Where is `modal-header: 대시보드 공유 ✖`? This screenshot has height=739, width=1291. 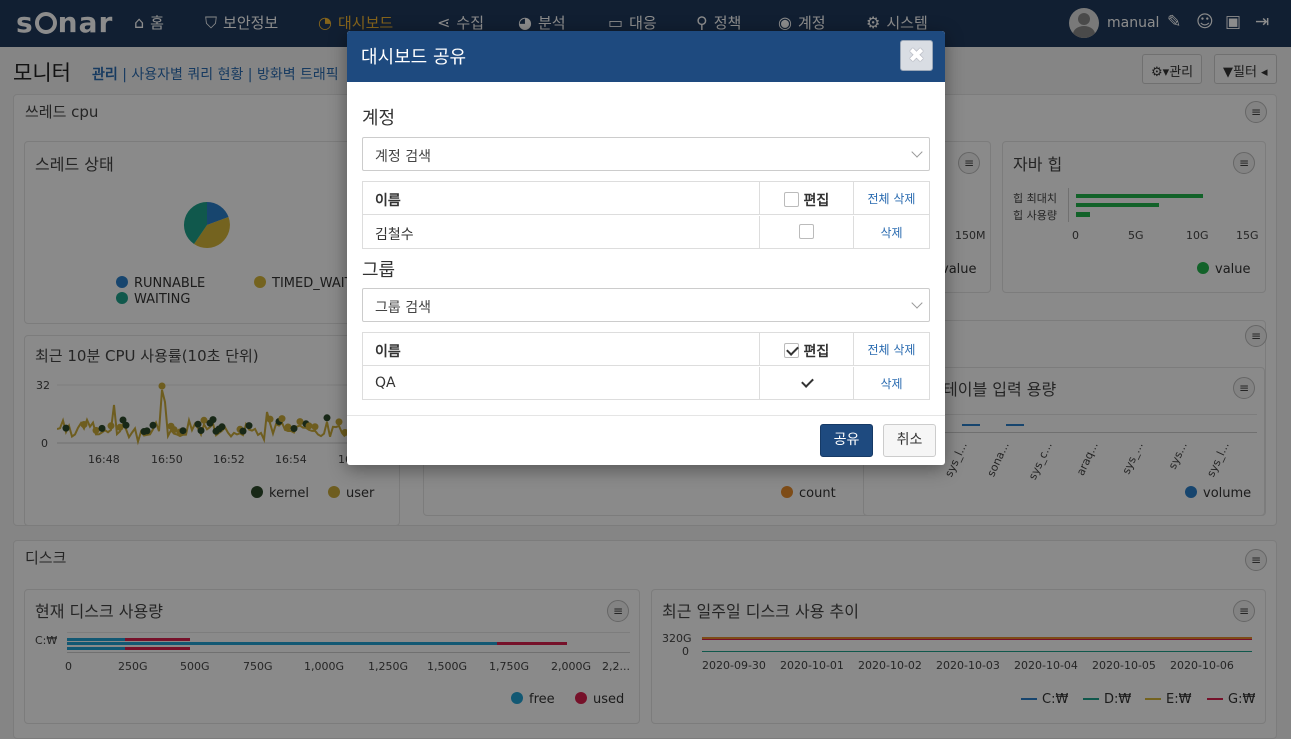 modal-header: 대시보드 공유 ✖ is located at coordinates (646, 56).